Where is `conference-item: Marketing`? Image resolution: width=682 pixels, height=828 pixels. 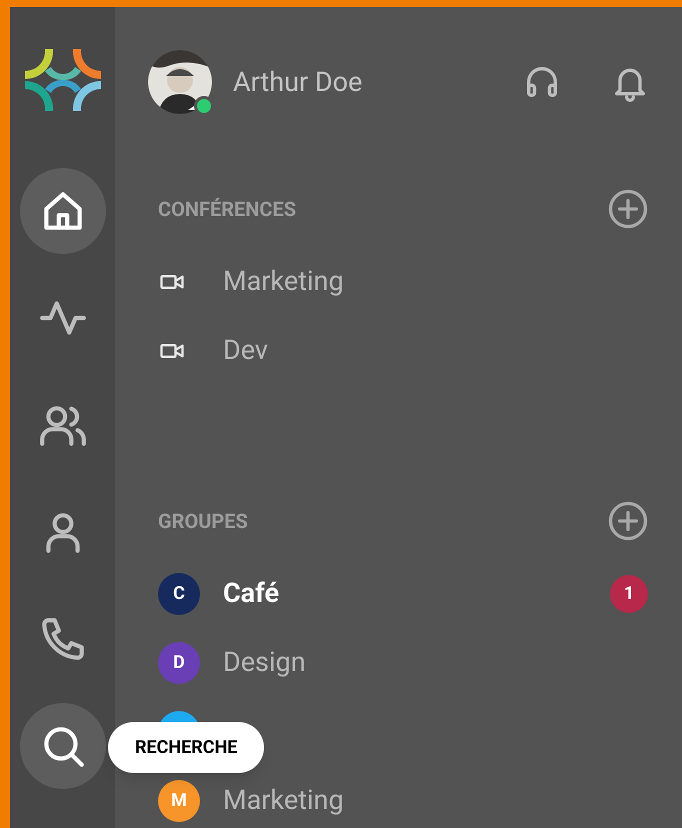
conference-item: Marketing is located at coordinates (283, 281).